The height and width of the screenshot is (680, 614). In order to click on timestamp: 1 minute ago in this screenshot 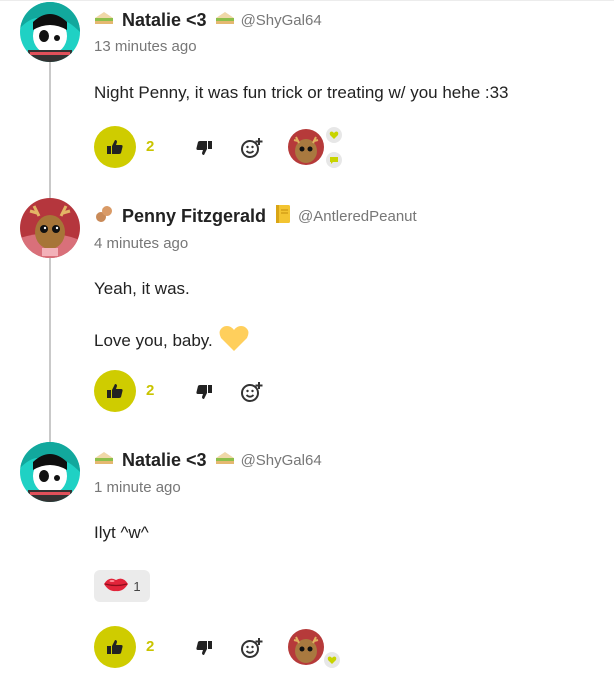, I will do `click(137, 487)`.